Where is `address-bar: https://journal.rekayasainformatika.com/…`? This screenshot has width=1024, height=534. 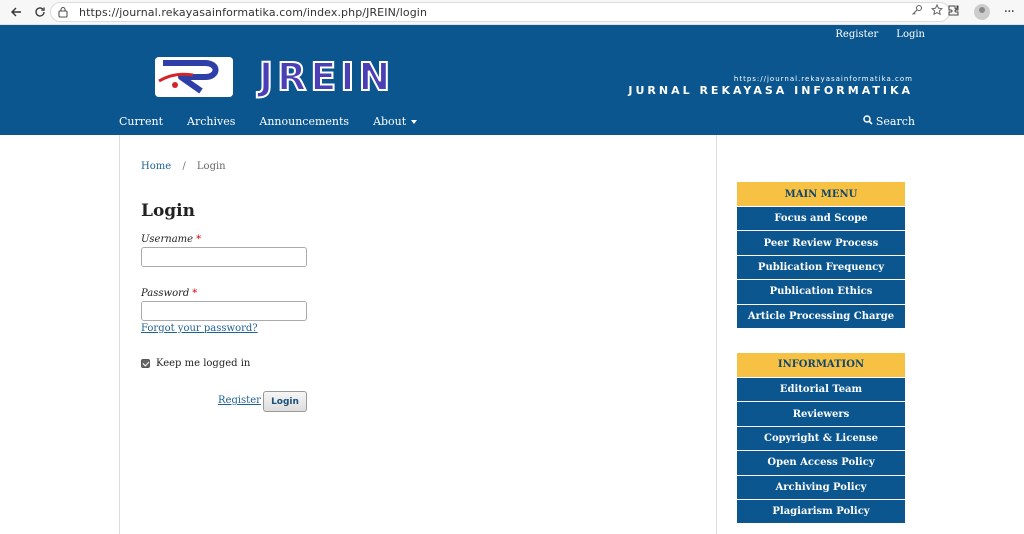
address-bar: https://journal.rekayasainformatika.com/… is located at coordinates (500, 12).